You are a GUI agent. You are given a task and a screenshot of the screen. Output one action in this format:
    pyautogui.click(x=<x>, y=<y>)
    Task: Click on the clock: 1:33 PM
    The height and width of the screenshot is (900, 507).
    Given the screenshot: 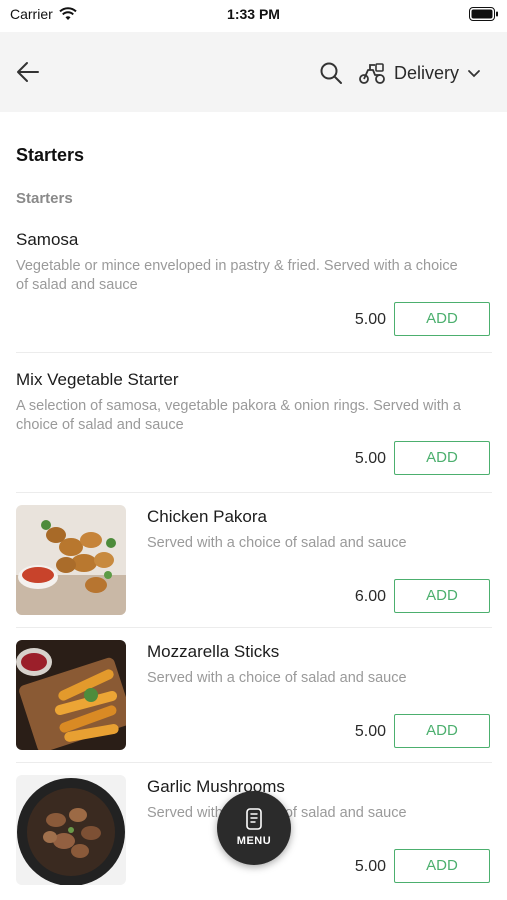 What is the action you would take?
    pyautogui.click(x=253, y=14)
    